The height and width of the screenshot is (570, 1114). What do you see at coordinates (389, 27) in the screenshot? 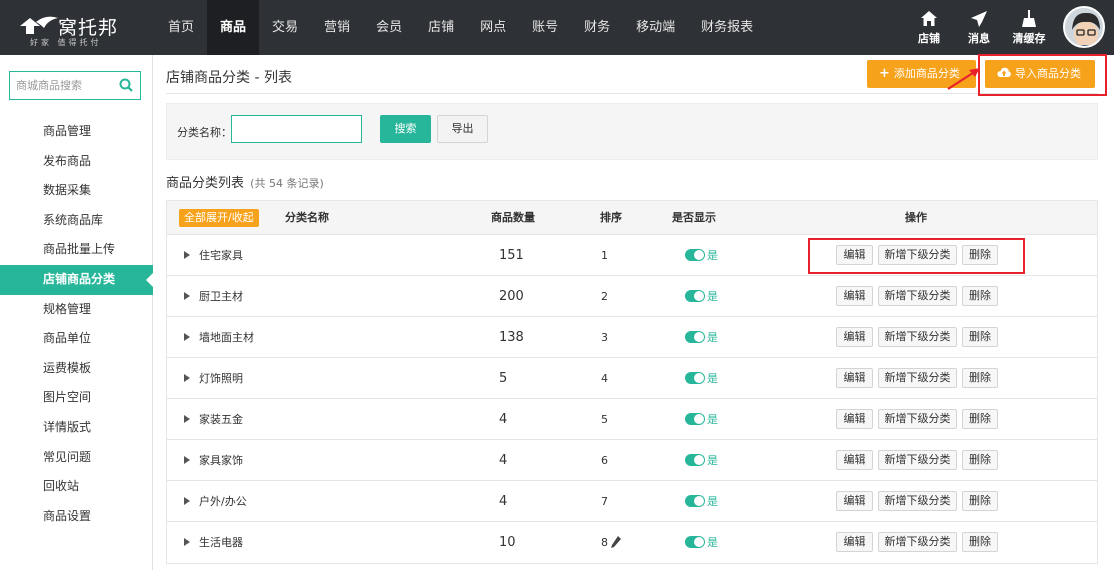
I see `nav-item: 会员` at bounding box center [389, 27].